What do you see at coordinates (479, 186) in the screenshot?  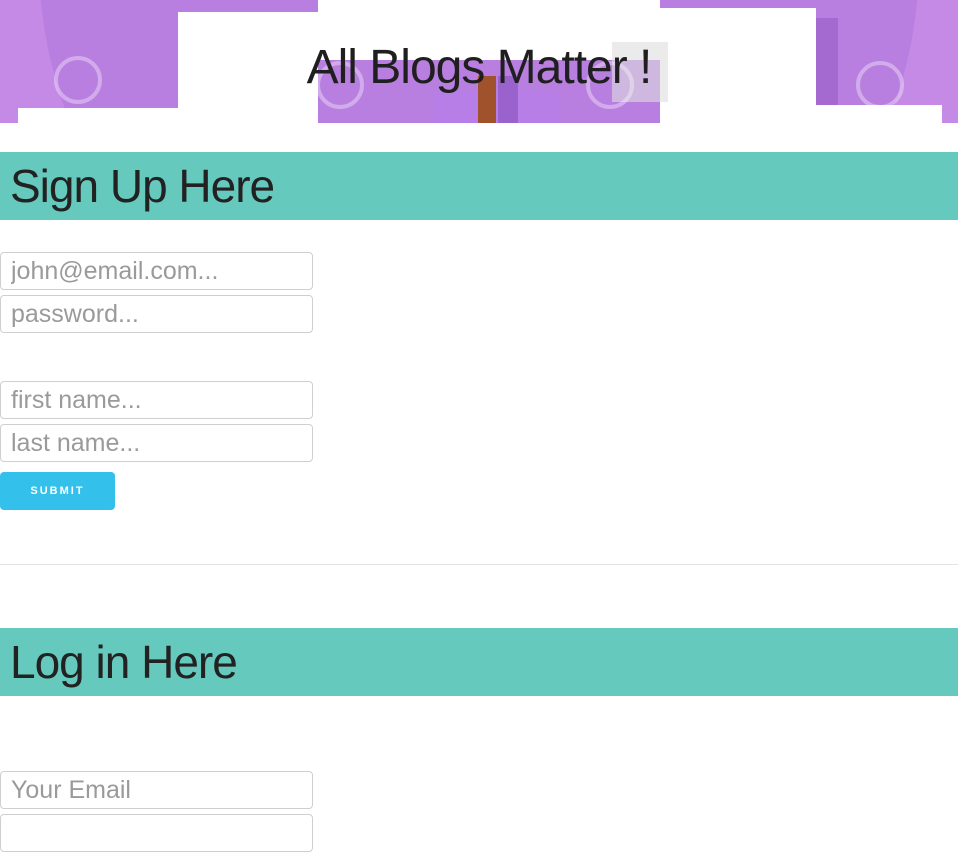 I see `signup-header: Sign Up Here` at bounding box center [479, 186].